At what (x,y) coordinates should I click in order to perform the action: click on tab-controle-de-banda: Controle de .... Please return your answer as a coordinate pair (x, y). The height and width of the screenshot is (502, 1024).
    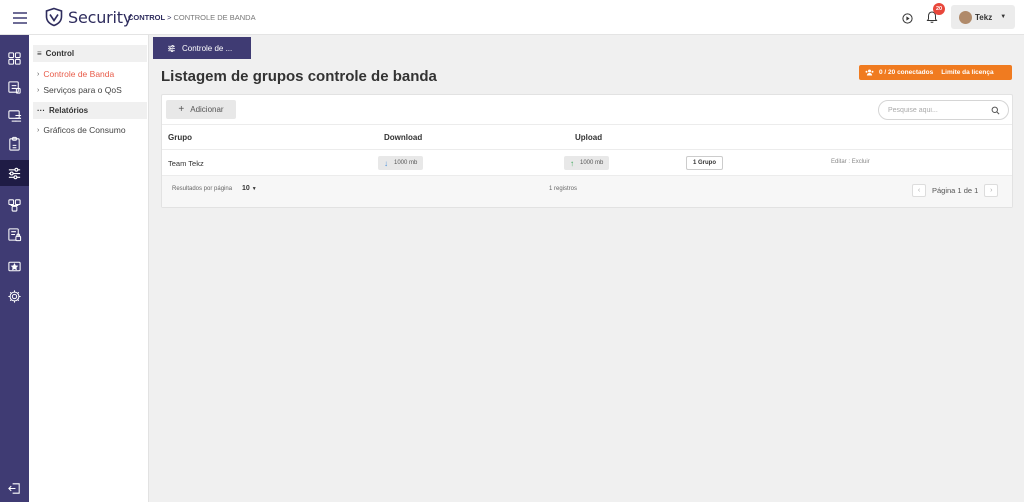
    Looking at the image, I should click on (202, 48).